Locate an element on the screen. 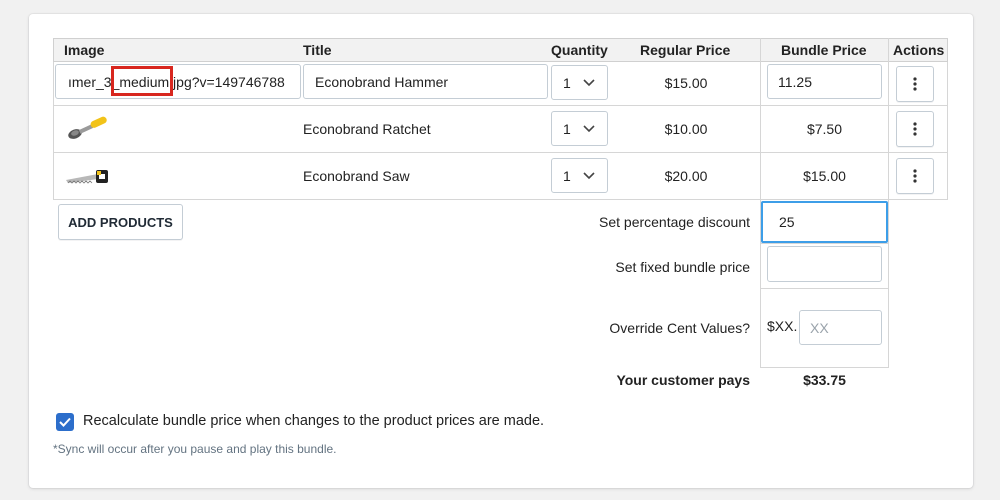 The image size is (1000, 500). title-input: Econobrand Hammer is located at coordinates (425, 81).